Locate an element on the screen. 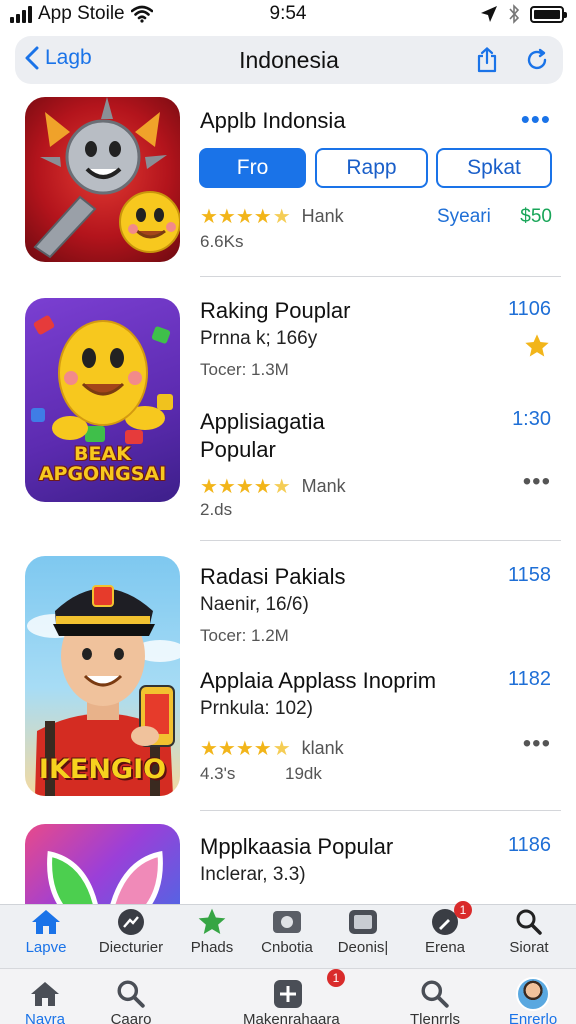 The height and width of the screenshot is (1024, 576). app-title: Mpplkaasia Popular is located at coordinates (296, 847).